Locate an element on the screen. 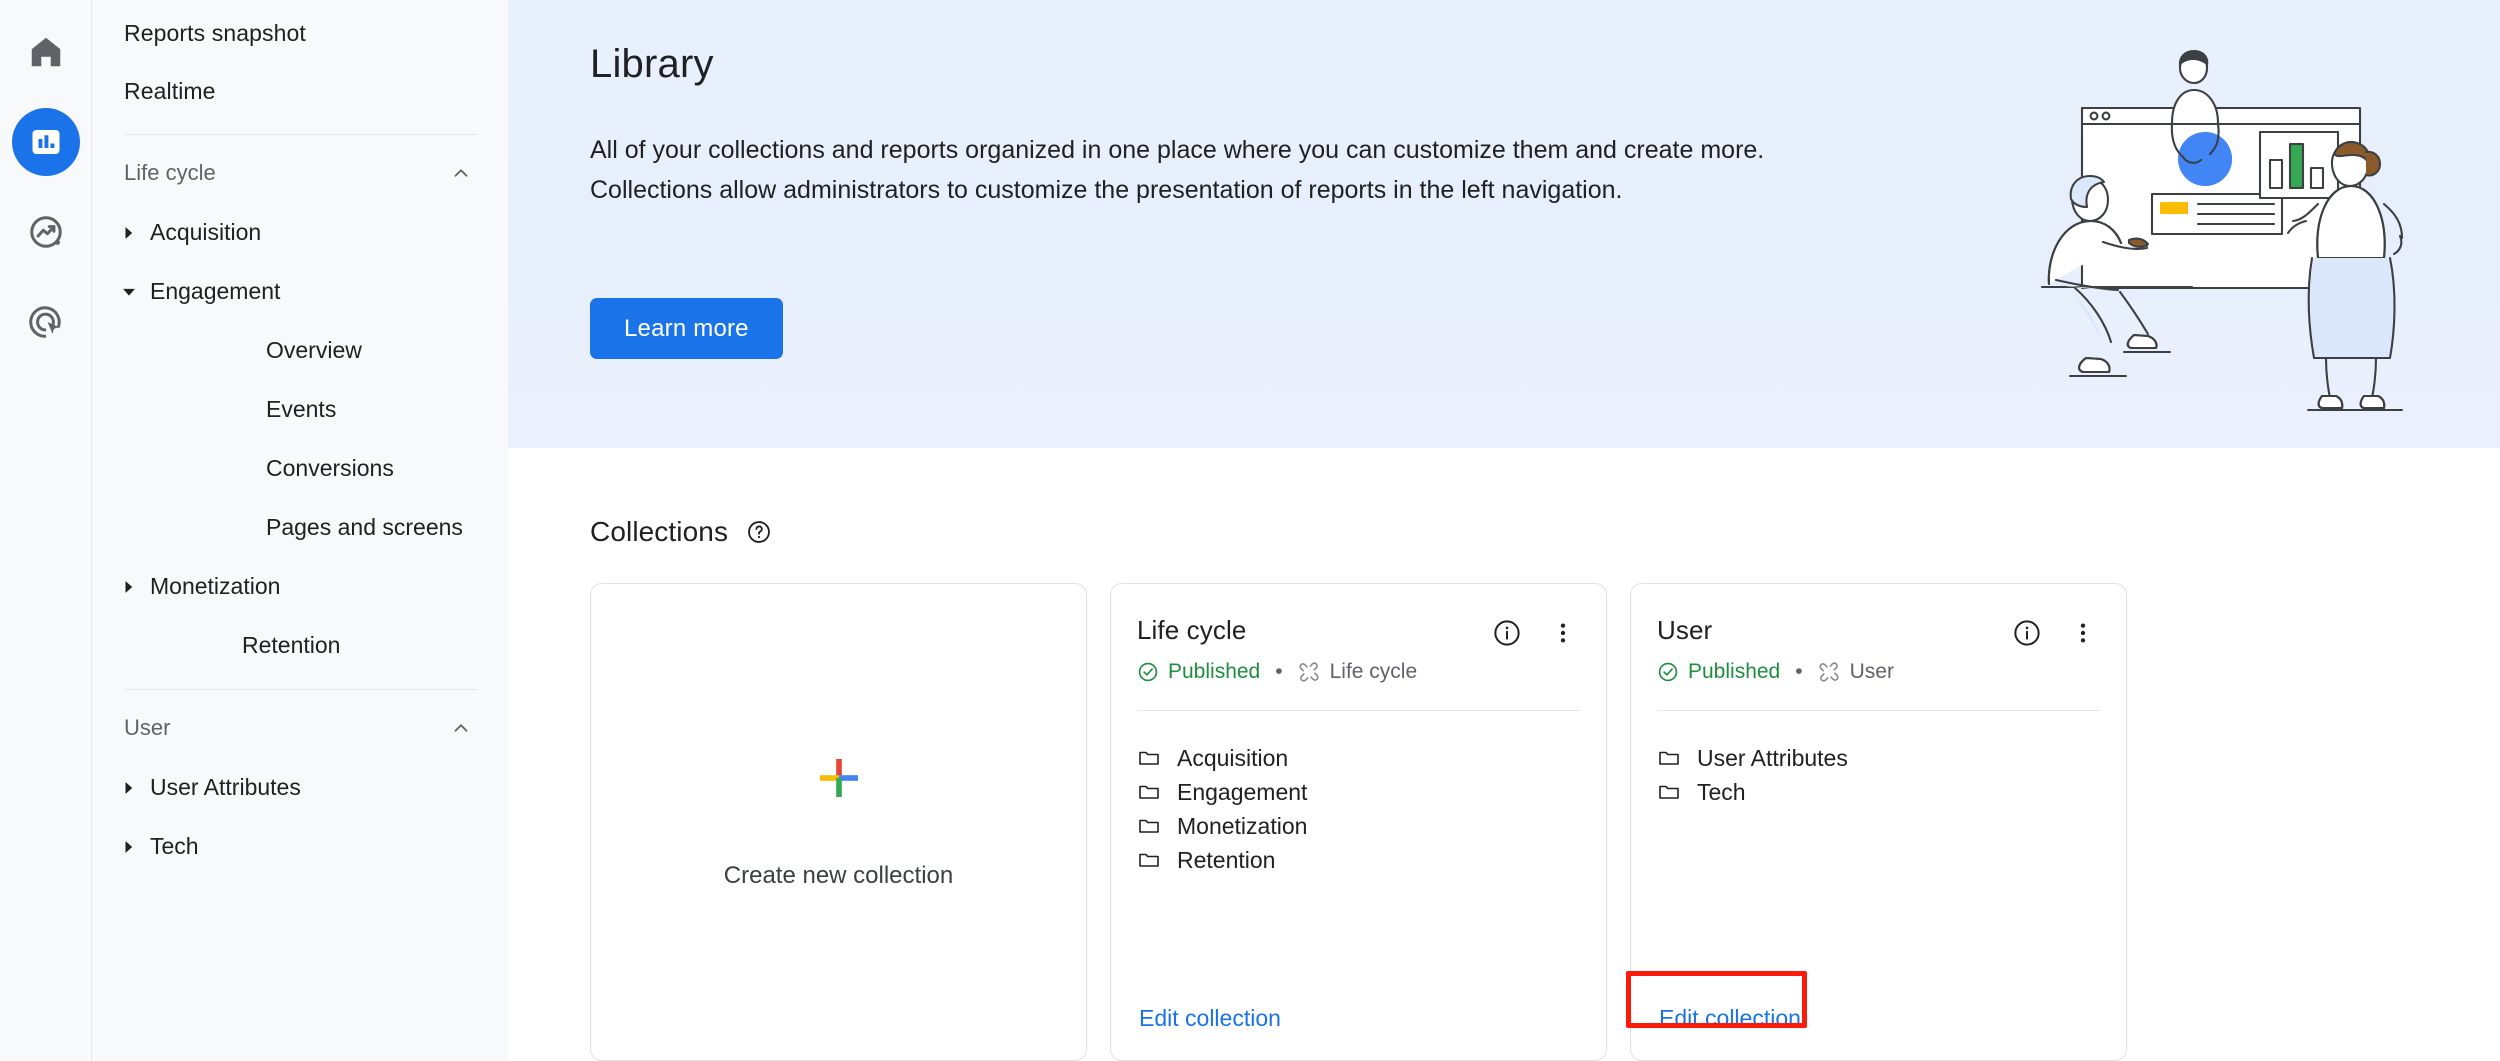 This screenshot has width=2500, height=1061. sidebar-item-pages-and-screens: Pages and screens is located at coordinates (300, 527).